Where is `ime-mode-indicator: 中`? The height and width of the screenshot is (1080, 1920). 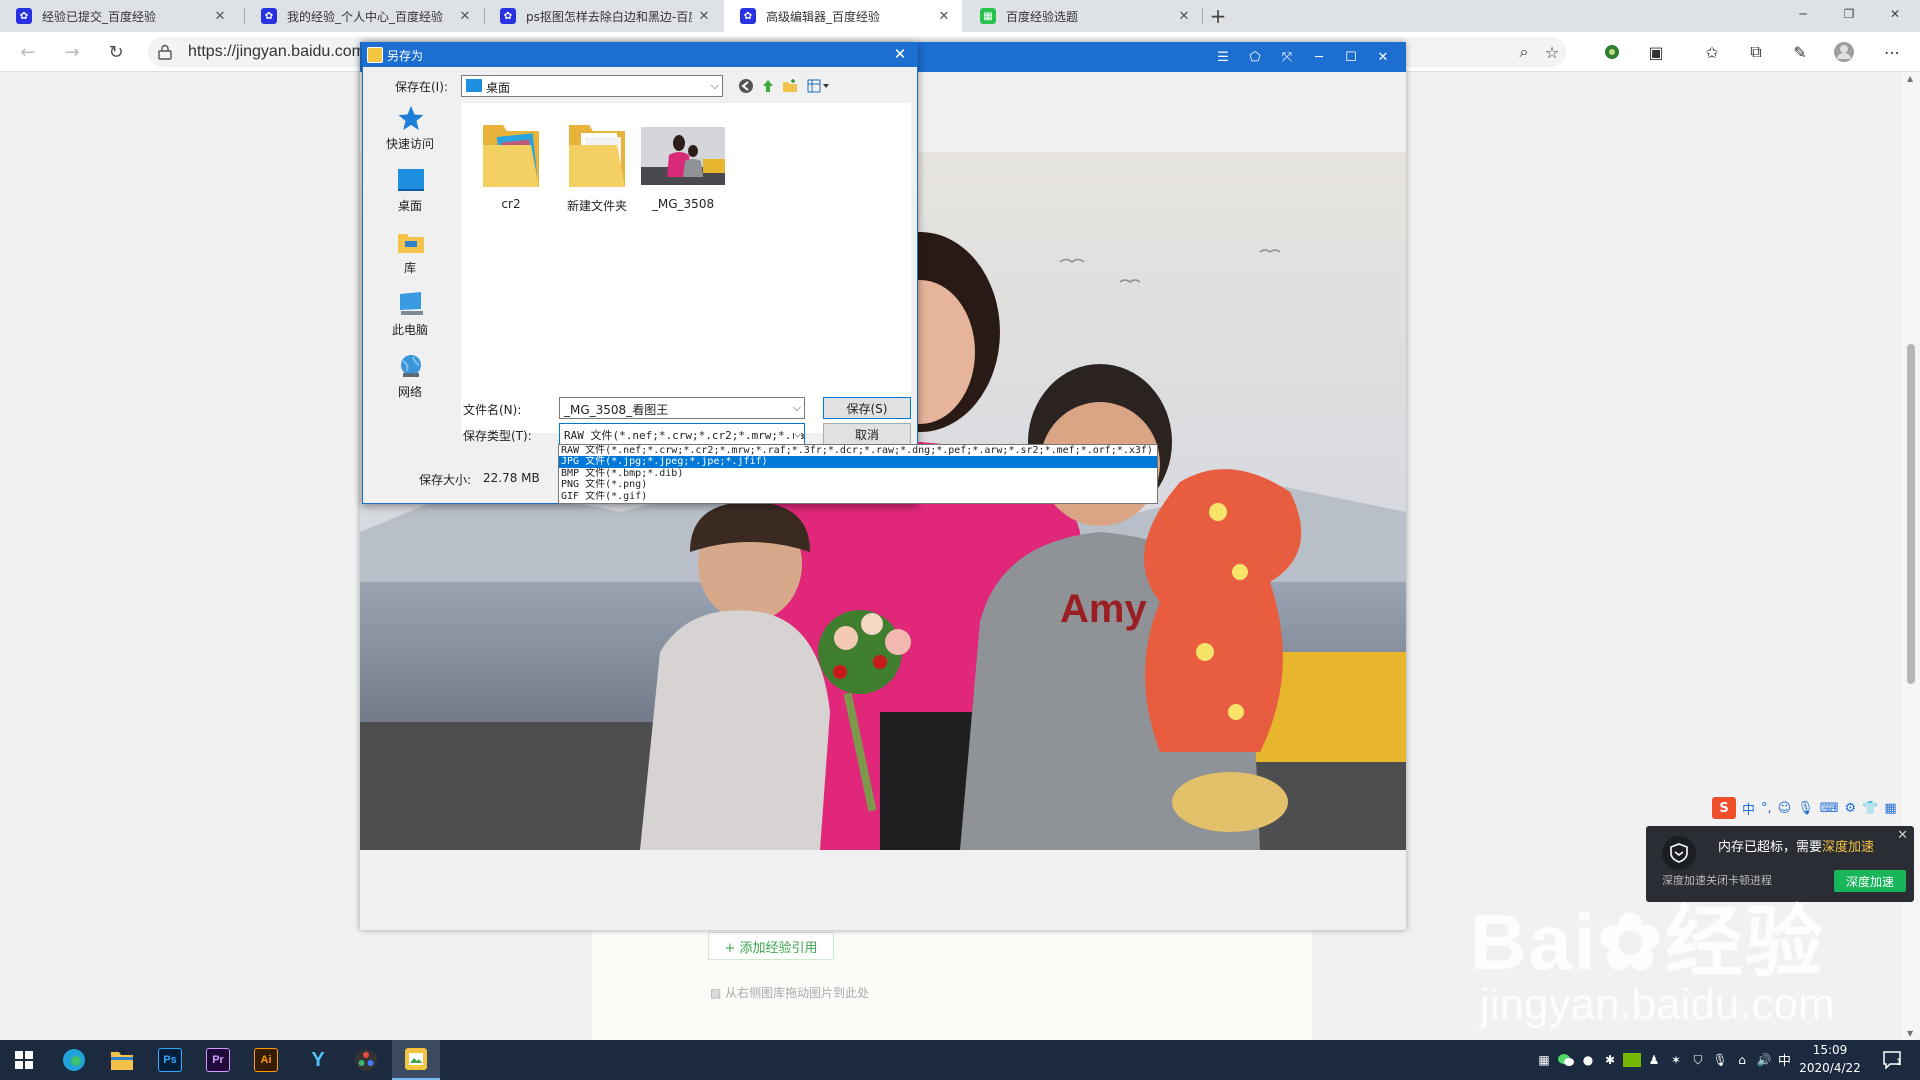 ime-mode-indicator: 中 is located at coordinates (1748, 808).